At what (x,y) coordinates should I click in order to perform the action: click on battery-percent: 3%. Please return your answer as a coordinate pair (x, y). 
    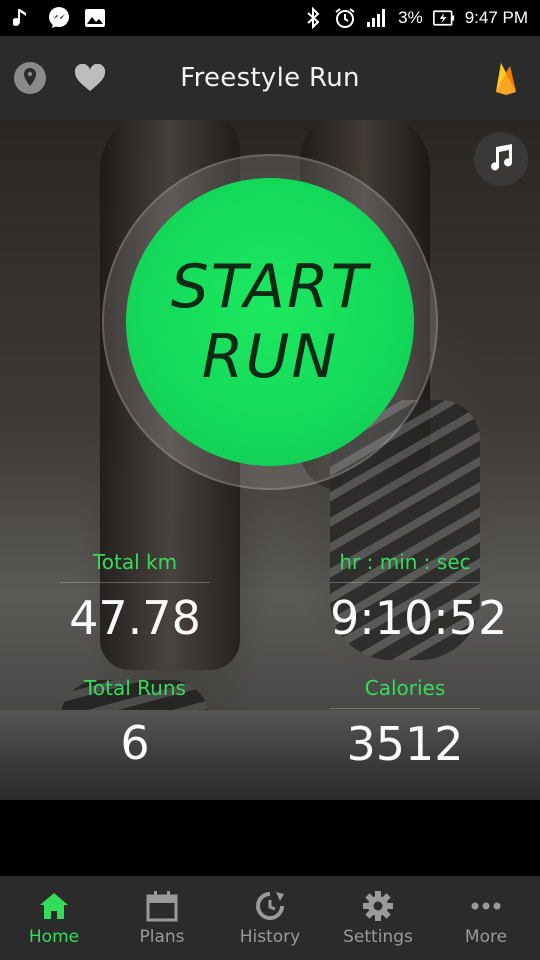
    Looking at the image, I should click on (410, 17).